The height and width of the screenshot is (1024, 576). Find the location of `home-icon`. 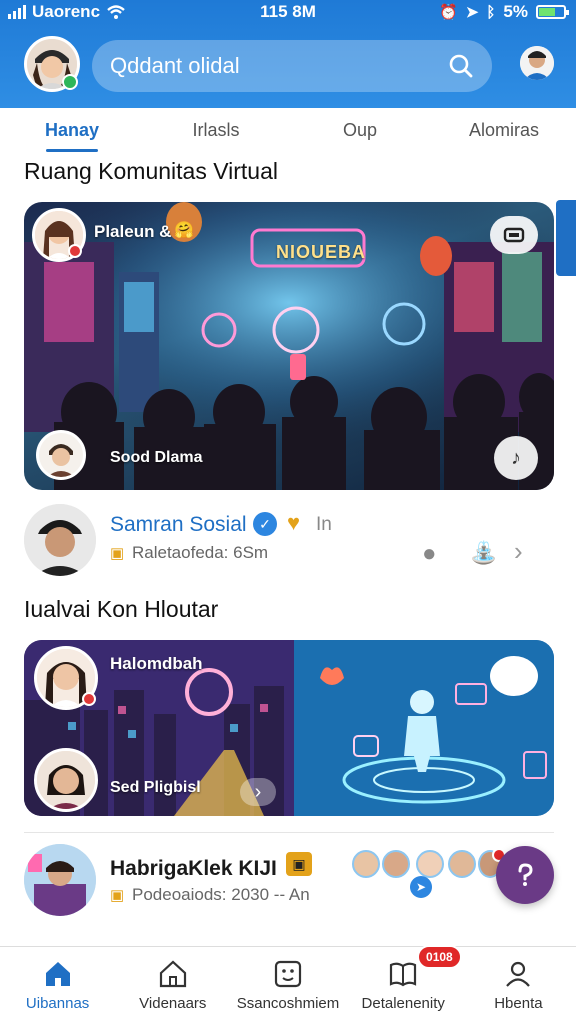

home-icon is located at coordinates (57, 974).